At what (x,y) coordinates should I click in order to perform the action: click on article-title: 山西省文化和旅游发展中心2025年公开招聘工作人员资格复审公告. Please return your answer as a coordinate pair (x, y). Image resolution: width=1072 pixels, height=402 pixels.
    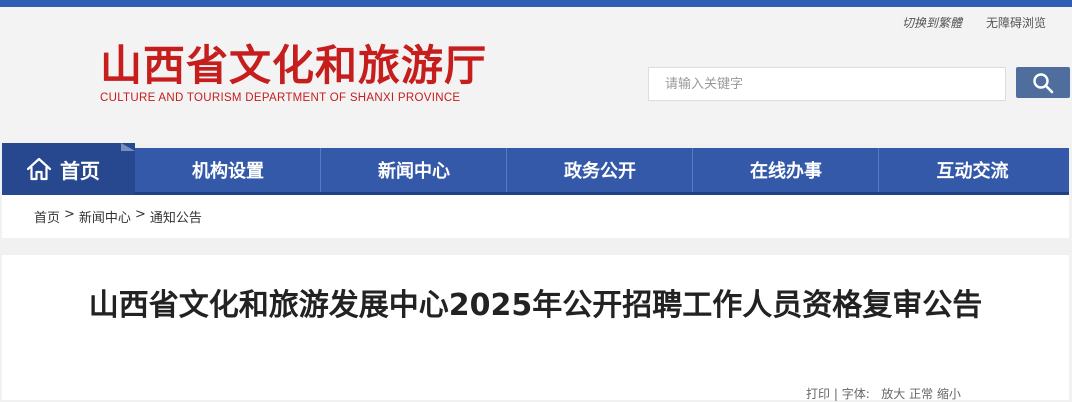
    Looking at the image, I should click on (535, 305).